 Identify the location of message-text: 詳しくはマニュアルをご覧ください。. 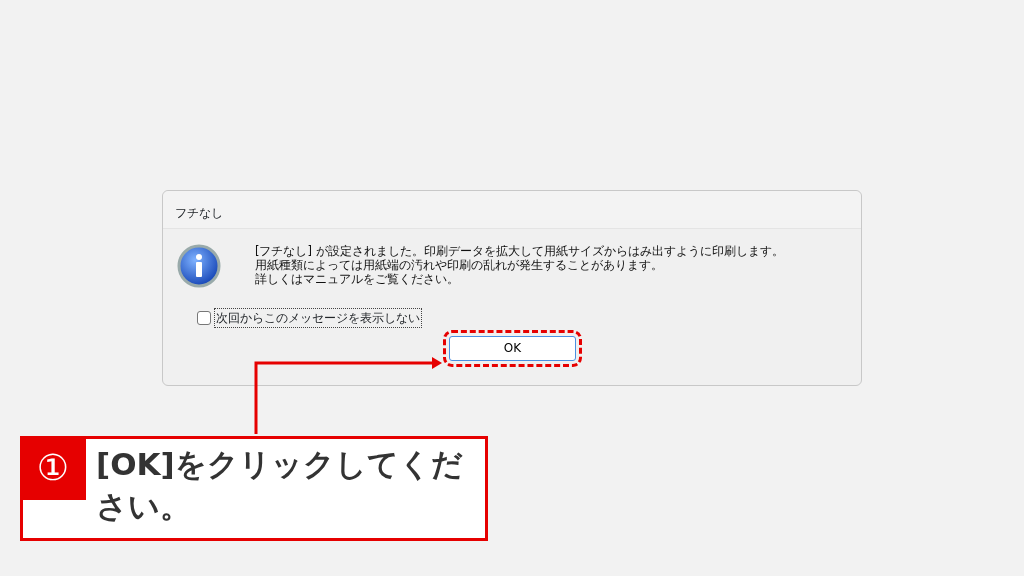
(357, 279).